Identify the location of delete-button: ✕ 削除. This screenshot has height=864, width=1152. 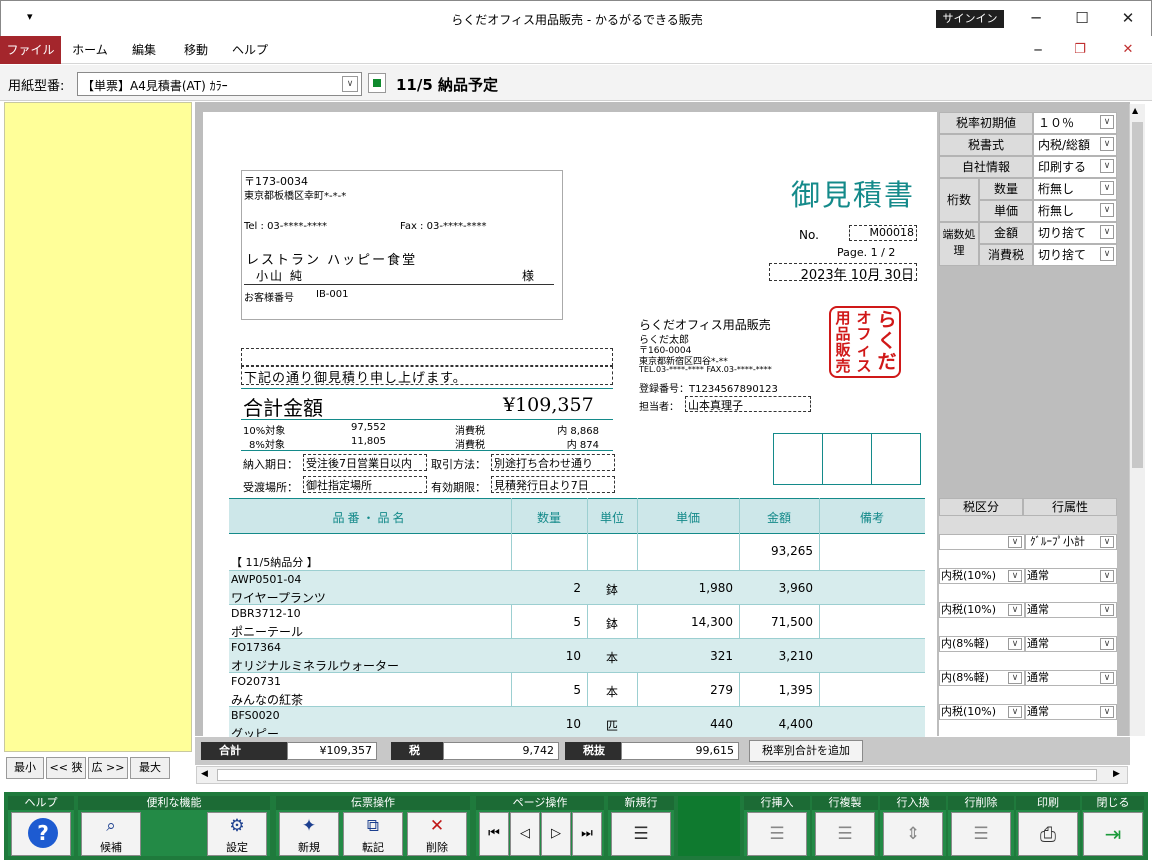
(437, 834).